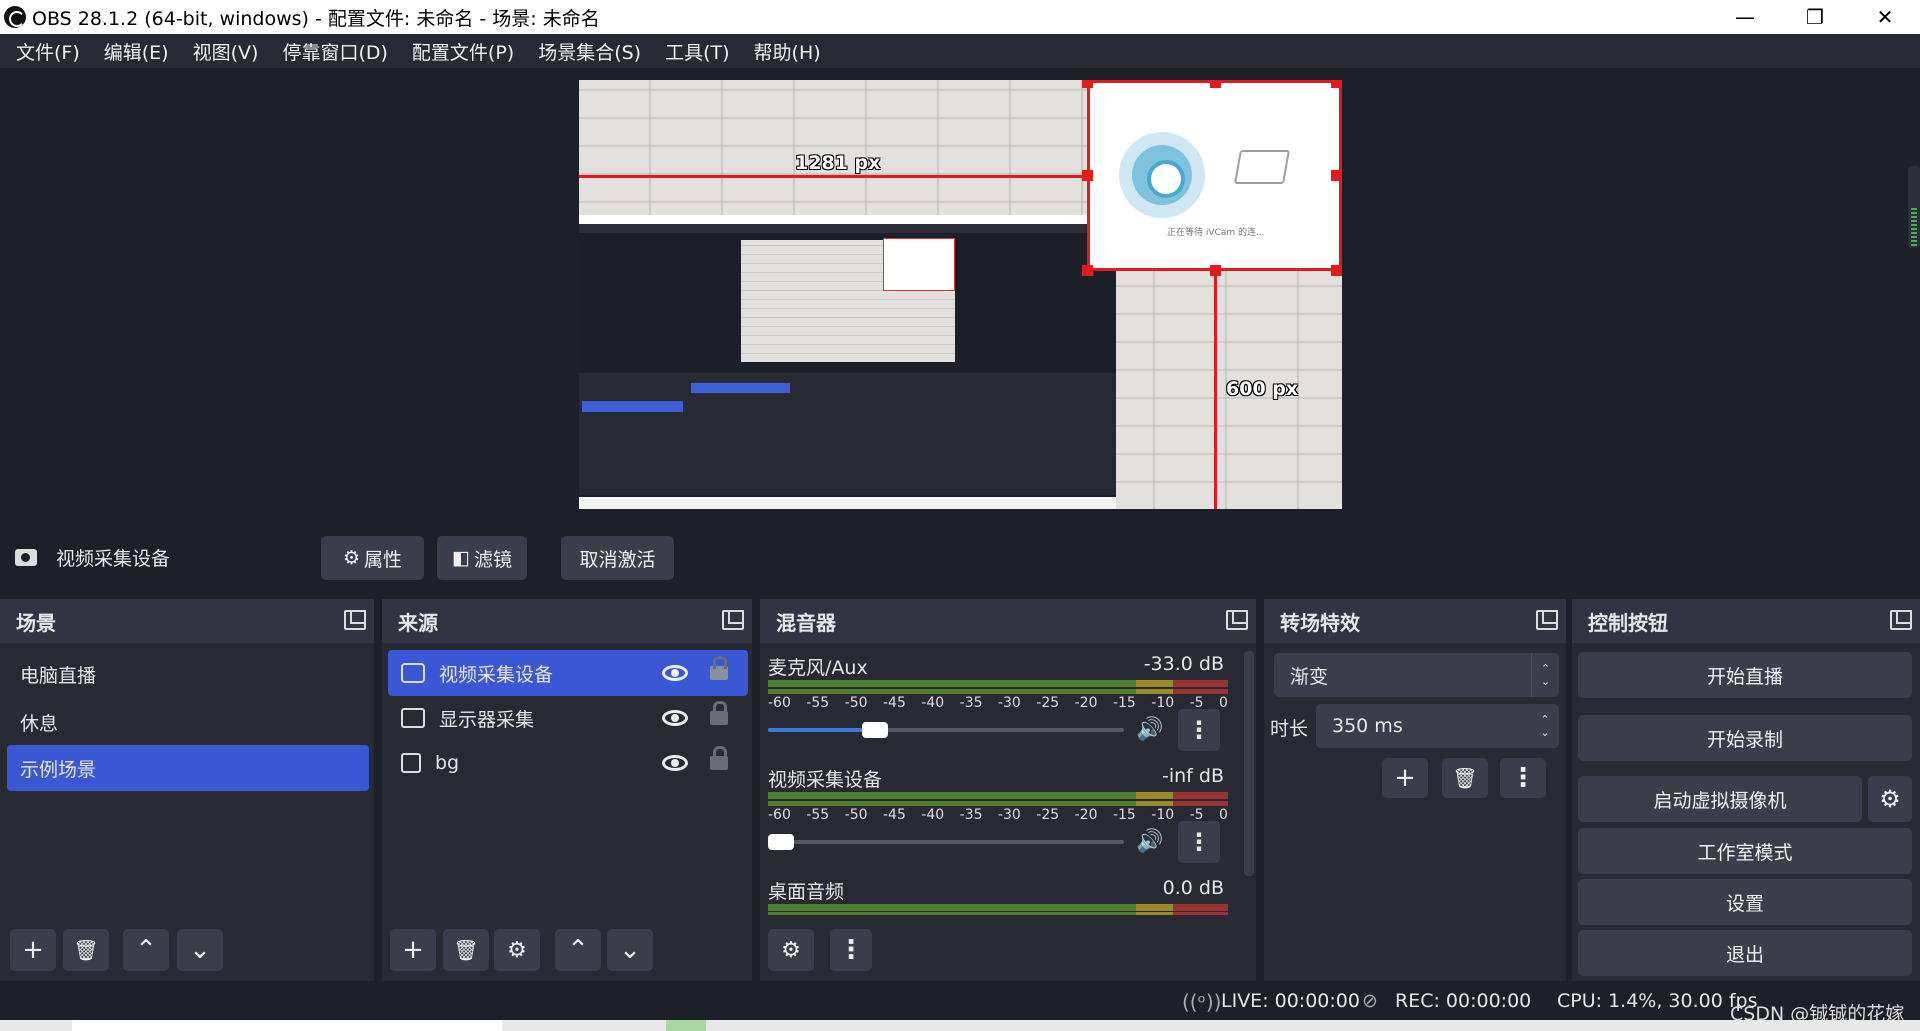 The height and width of the screenshot is (1031, 1920). Describe the element at coordinates (86, 950) in the screenshot. I see `remove-scene-button: 🗑` at that location.